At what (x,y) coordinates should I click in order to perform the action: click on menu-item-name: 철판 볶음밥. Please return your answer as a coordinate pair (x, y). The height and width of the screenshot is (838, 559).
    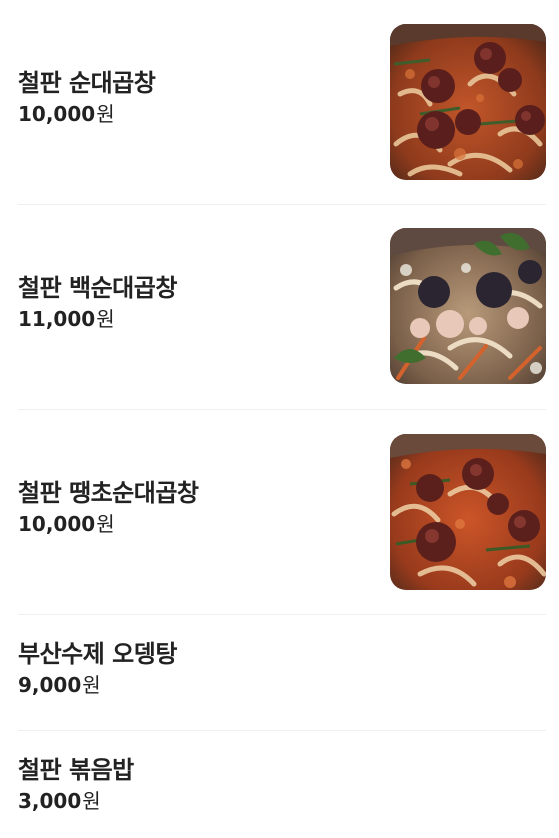
    Looking at the image, I should click on (76, 770).